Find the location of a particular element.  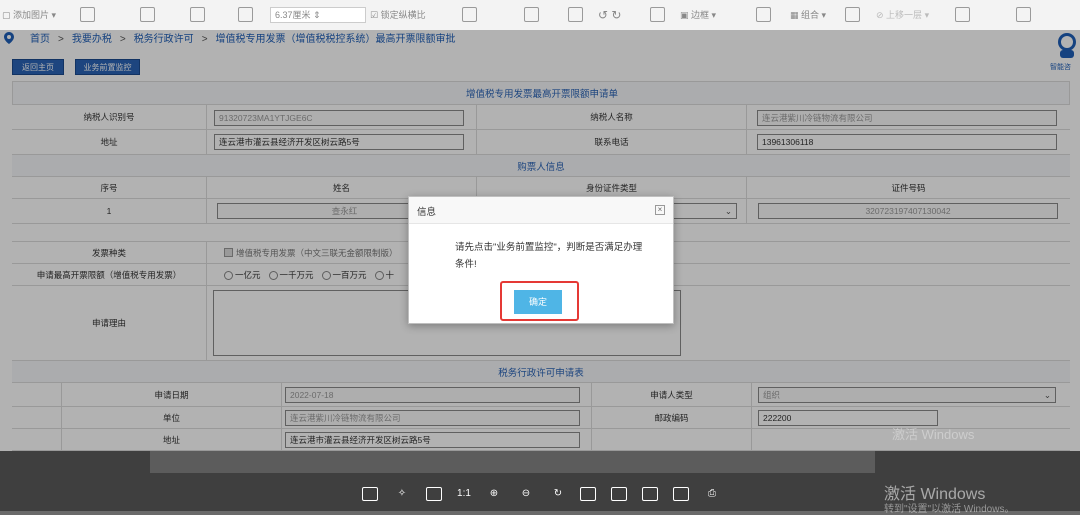

zoom-in-icon: ⊕ is located at coordinates (494, 494).